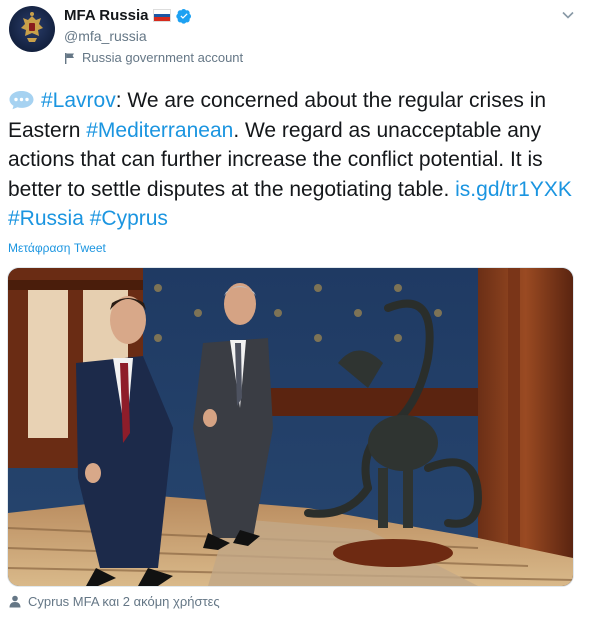 The width and height of the screenshot is (589, 619). What do you see at coordinates (69, 58) in the screenshot?
I see `flag-icon` at bounding box center [69, 58].